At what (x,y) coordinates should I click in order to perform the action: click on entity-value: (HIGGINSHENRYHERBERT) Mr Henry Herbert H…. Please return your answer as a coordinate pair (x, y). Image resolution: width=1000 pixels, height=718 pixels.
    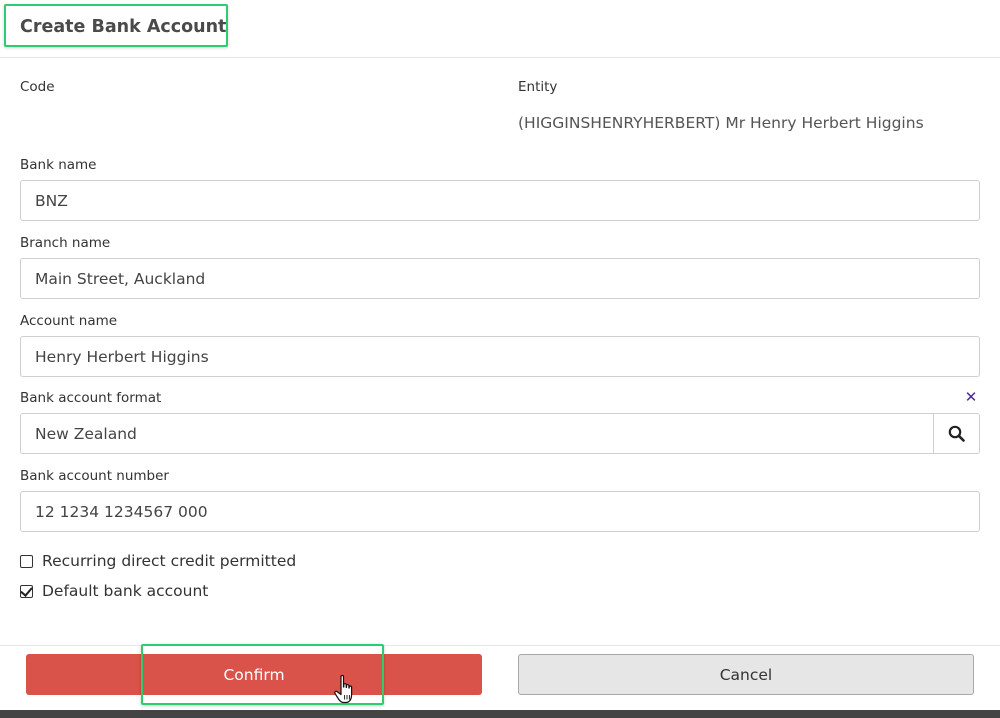
    Looking at the image, I should click on (721, 123).